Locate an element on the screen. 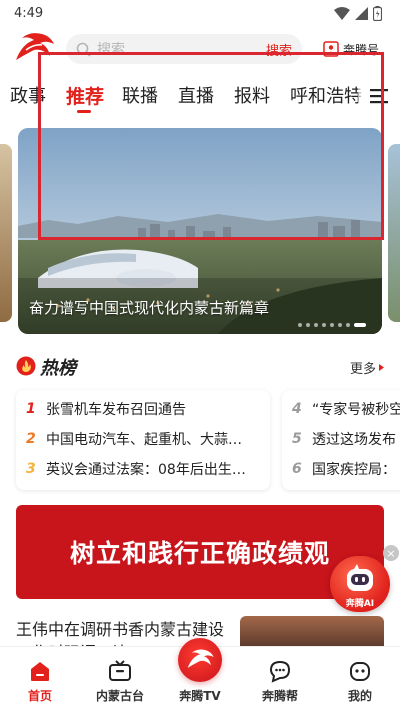 This screenshot has width=400, height=710. hot-list-title: 热榜 is located at coordinates (58, 368).